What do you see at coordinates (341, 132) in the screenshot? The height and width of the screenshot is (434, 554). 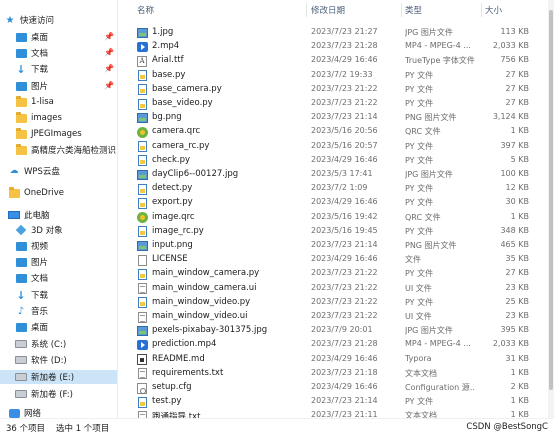 I see `file-row: camera.qrc 2023/5/16 20:56 QRC 文件 1 KB` at bounding box center [341, 132].